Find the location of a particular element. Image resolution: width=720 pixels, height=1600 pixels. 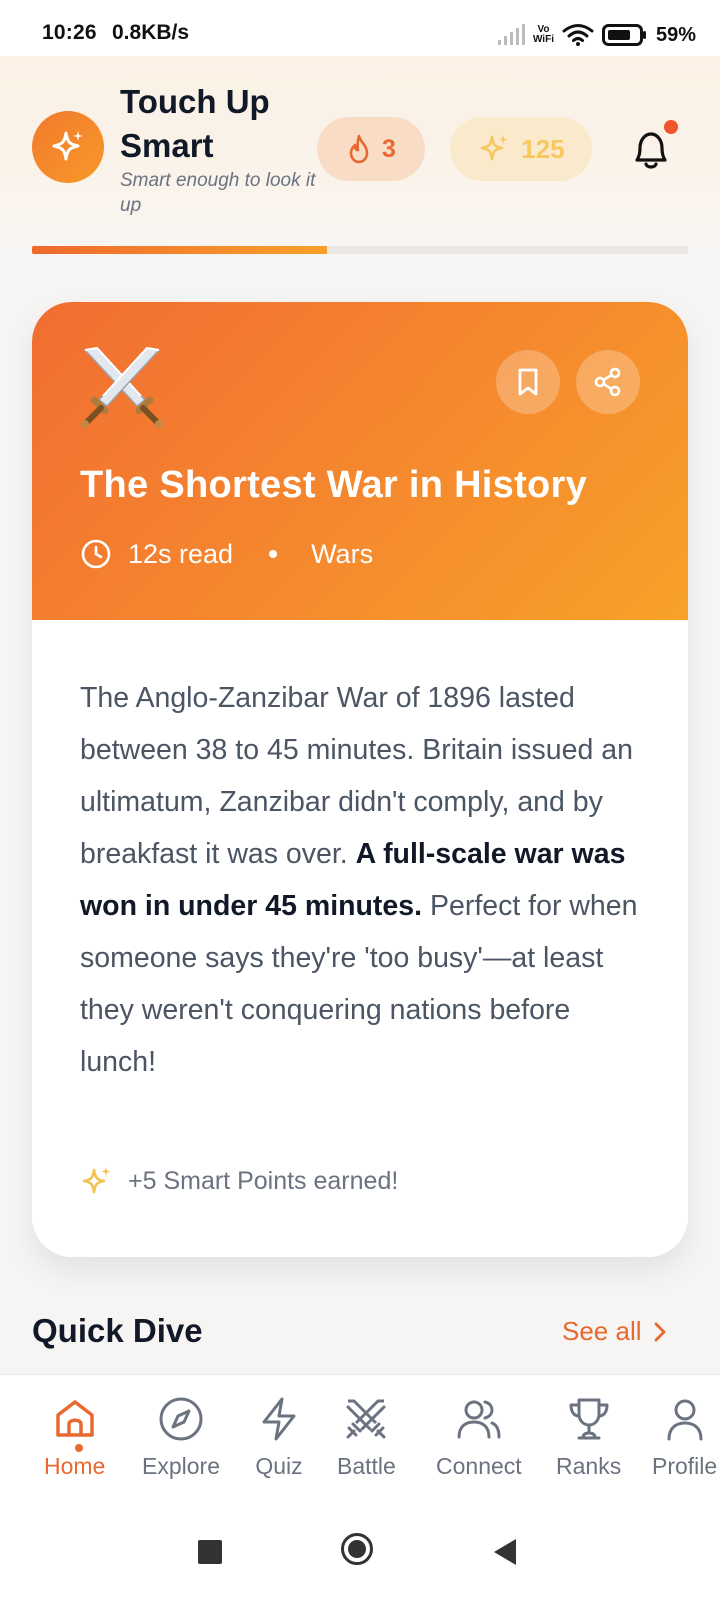

status-bar: 10:26 0.8KB/s Vo WiFi 59% is located at coordinates (360, 28).